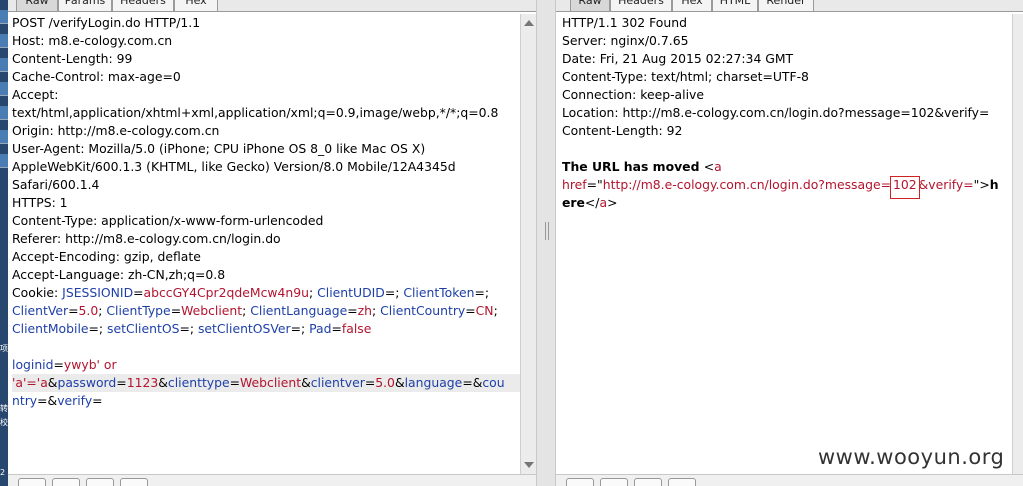 This screenshot has width=1023, height=486. I want to click on text-segment: loginid, so click(33, 364).